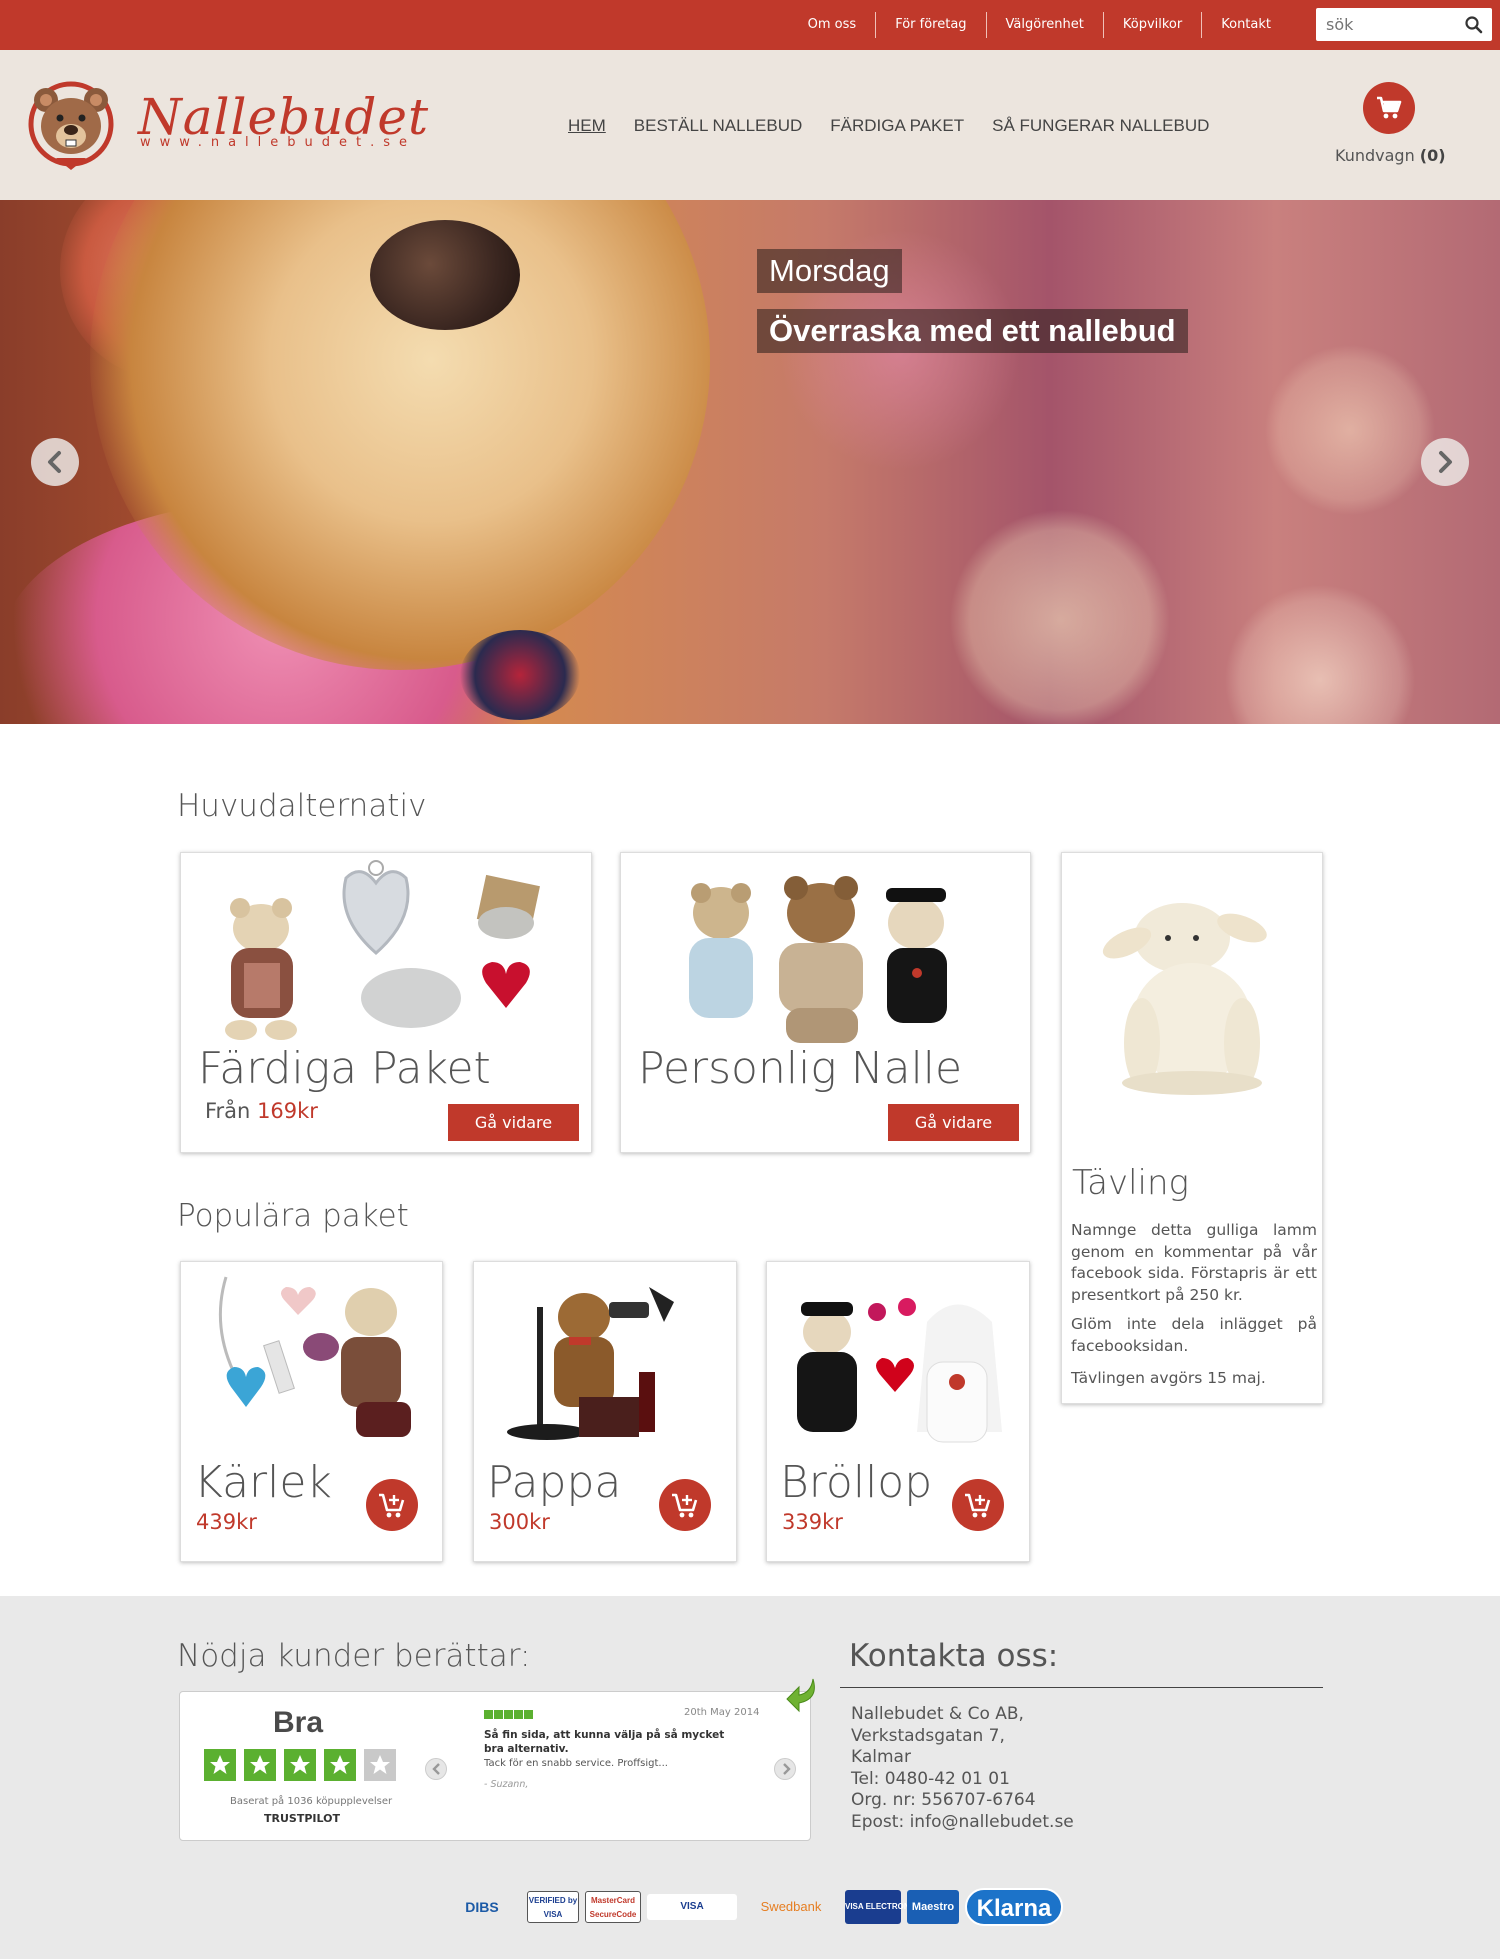  What do you see at coordinates (829, 271) in the screenshot?
I see `hero-caption-title: Morsdag` at bounding box center [829, 271].